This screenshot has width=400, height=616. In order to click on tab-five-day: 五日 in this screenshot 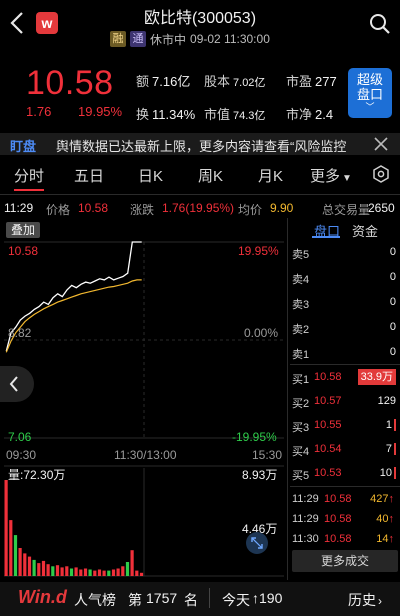, I will do `click(89, 175)`.